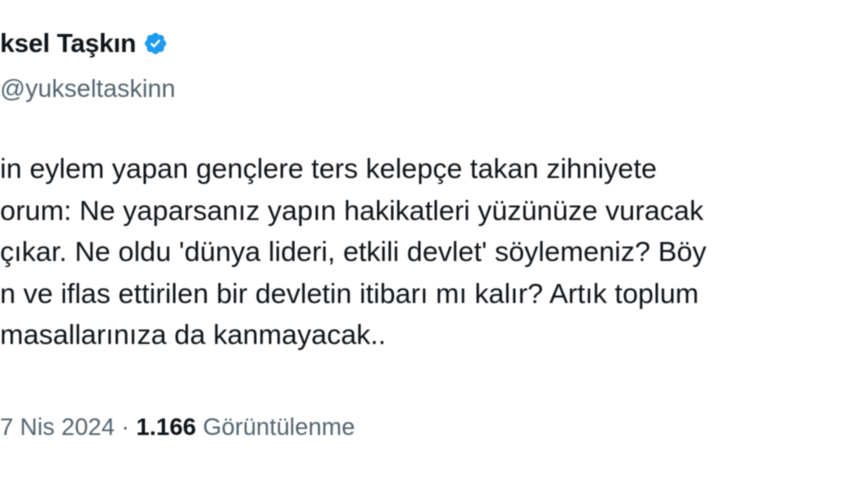 The image size is (850, 478). I want to click on author-row: ksel Taşkın, so click(84, 43).